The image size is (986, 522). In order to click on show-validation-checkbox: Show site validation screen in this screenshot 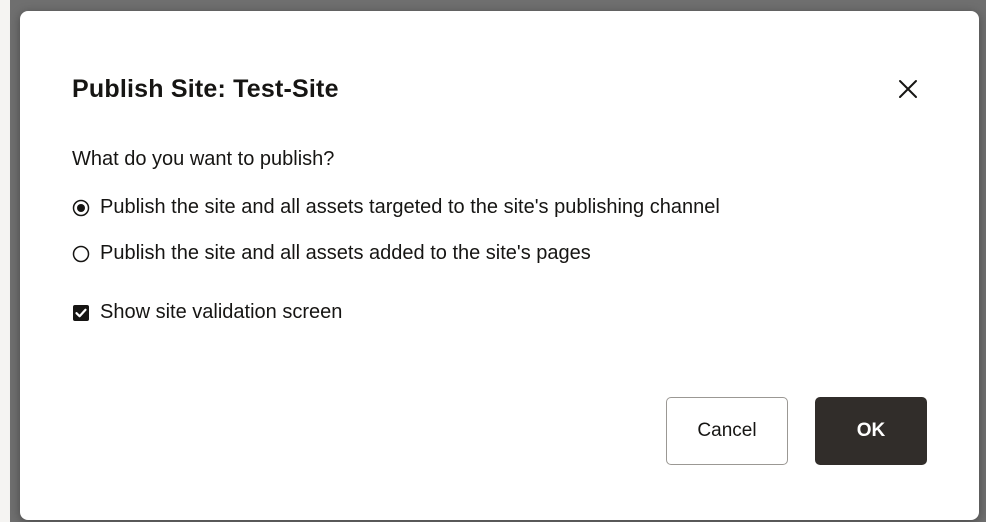, I will do `click(207, 312)`.